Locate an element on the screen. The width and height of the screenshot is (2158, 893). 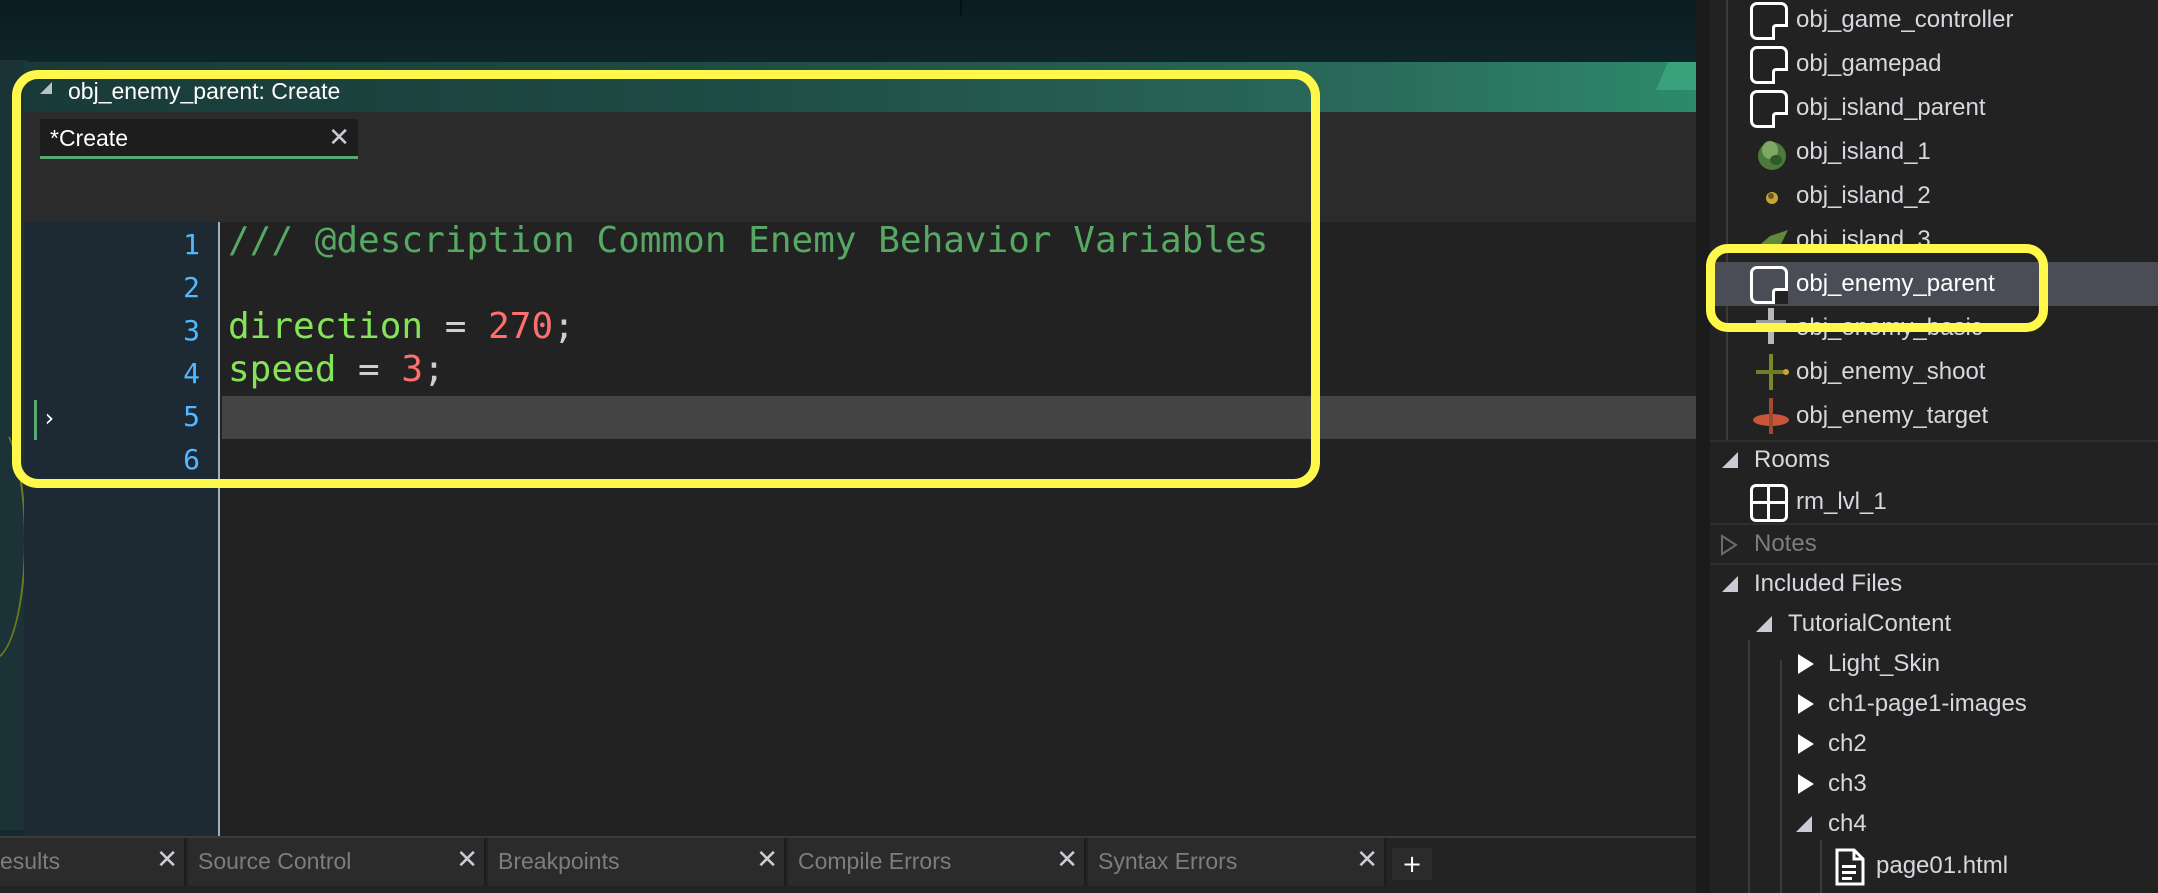
tree-item-obj-gamepad: obj_gamepad is located at coordinates (1934, 64).